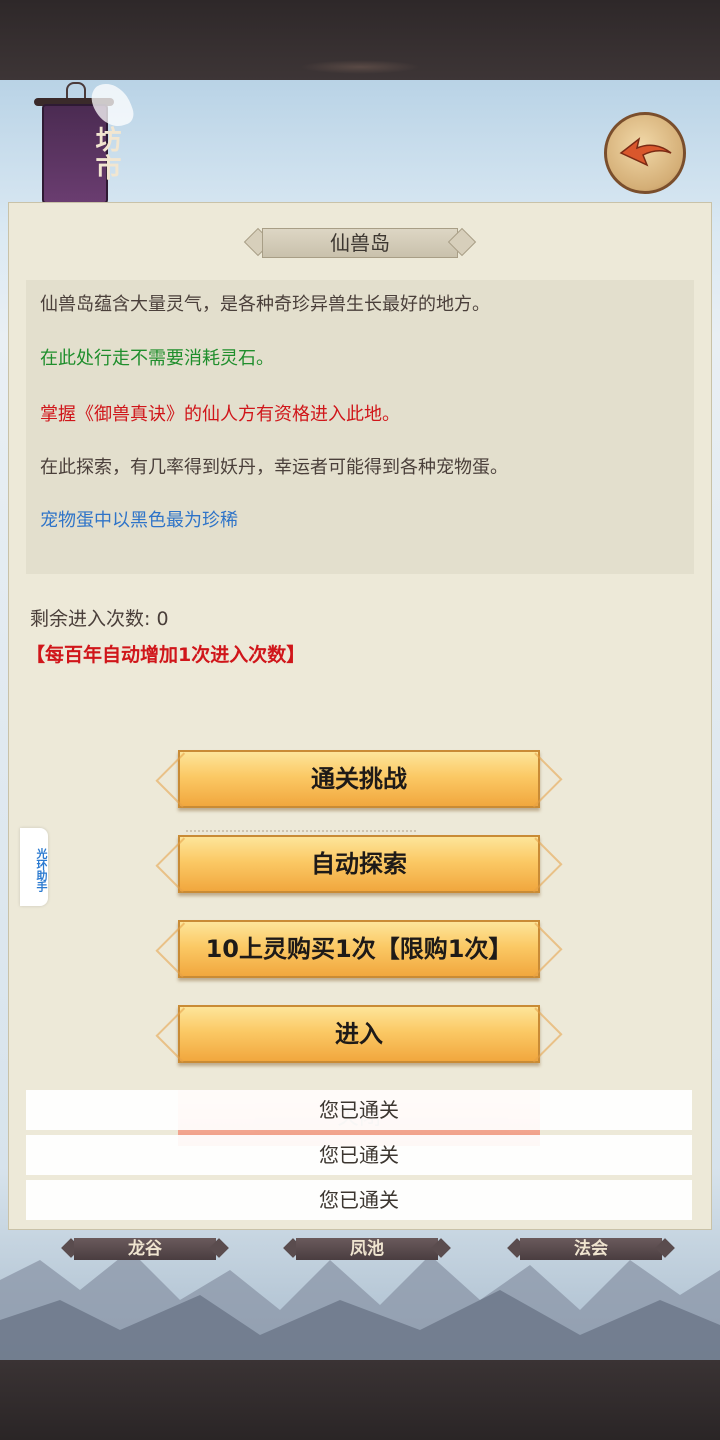  I want to click on back-arrow-icon, so click(645, 152).